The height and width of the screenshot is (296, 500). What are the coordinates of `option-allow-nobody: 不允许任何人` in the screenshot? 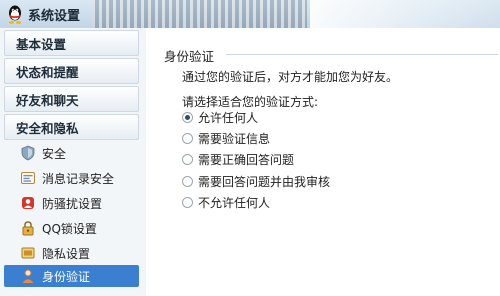 It's located at (226, 202).